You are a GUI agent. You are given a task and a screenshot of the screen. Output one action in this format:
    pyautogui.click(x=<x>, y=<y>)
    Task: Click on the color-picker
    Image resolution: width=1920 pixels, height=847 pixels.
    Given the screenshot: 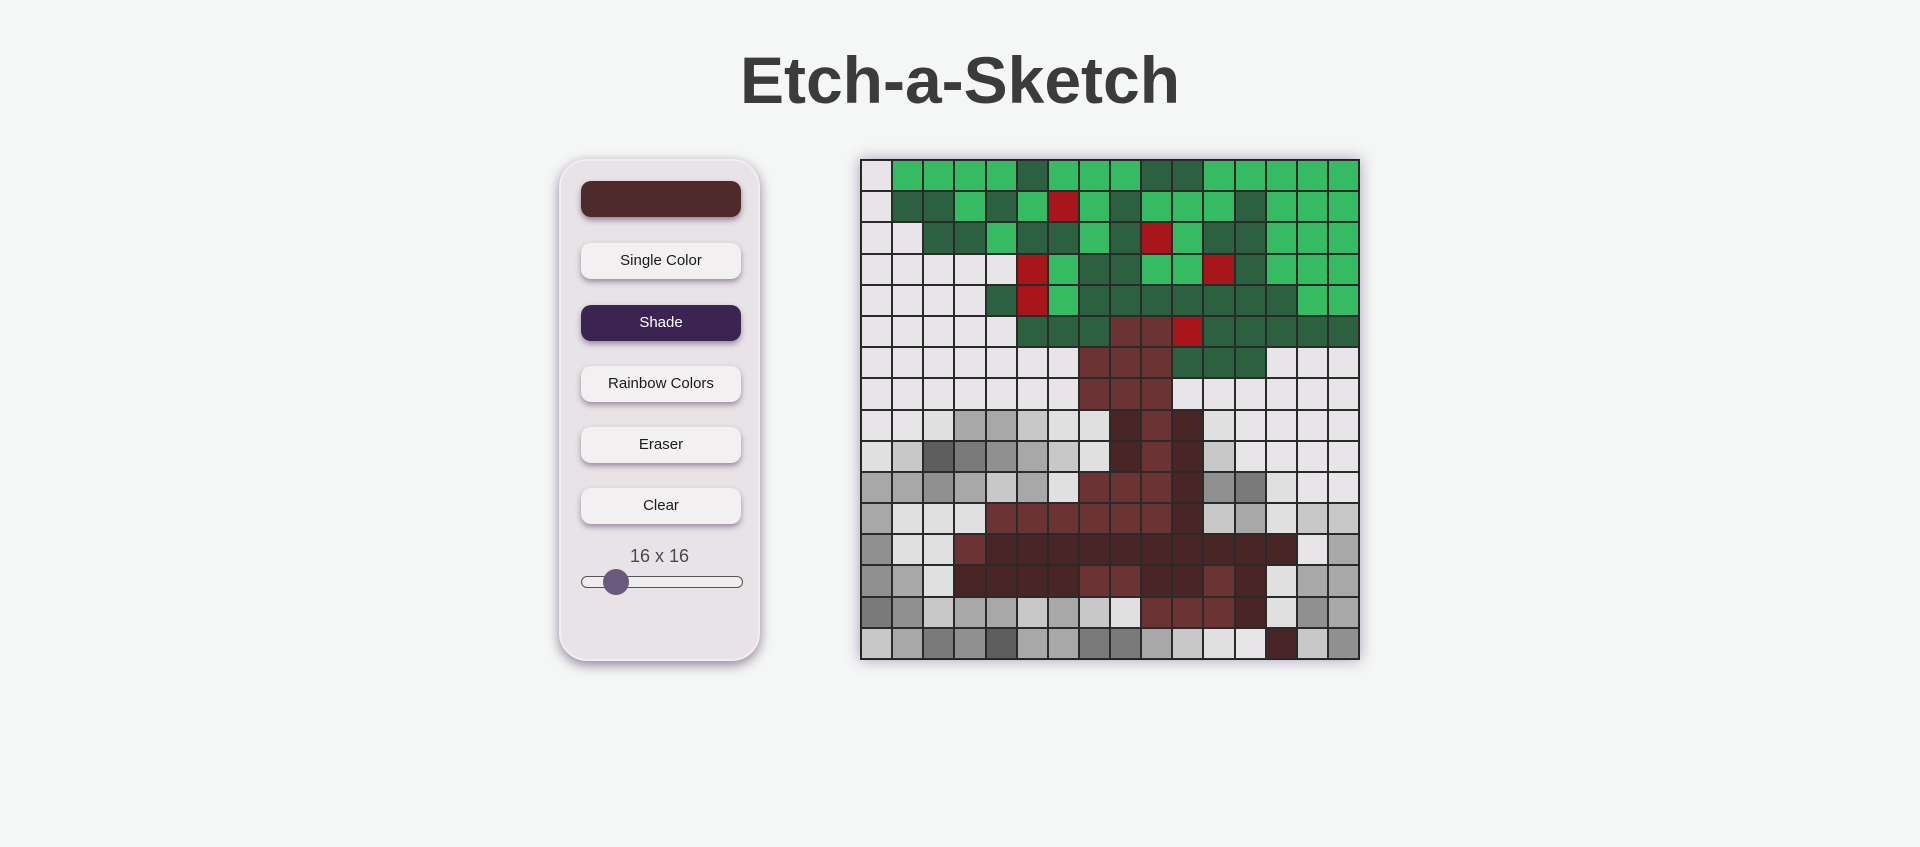 What is the action you would take?
    pyautogui.click(x=661, y=199)
    